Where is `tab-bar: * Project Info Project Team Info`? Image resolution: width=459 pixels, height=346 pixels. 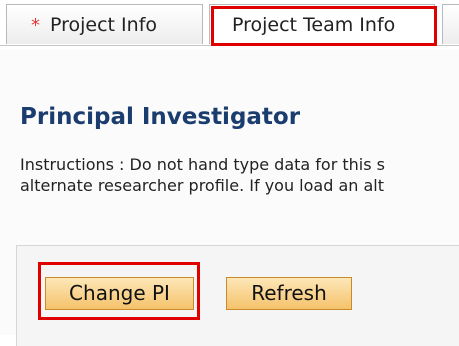 tab-bar: * Project Info Project Team Info is located at coordinates (229, 25).